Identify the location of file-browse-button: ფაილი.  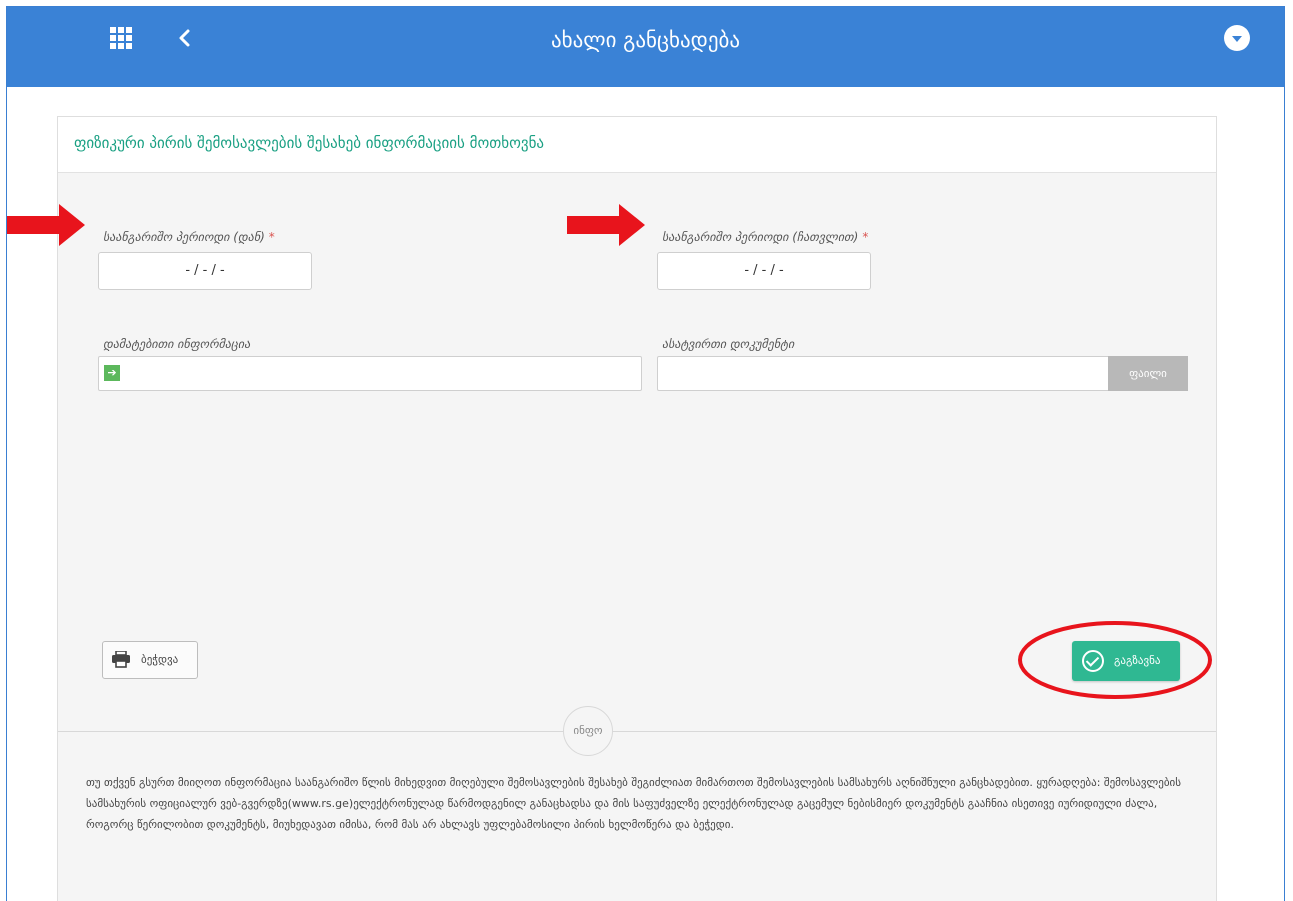
(1148, 373).